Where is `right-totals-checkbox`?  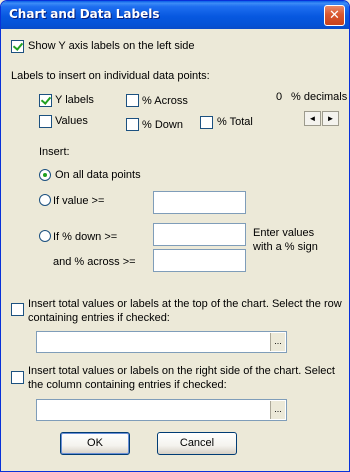 right-totals-checkbox is located at coordinates (17, 377).